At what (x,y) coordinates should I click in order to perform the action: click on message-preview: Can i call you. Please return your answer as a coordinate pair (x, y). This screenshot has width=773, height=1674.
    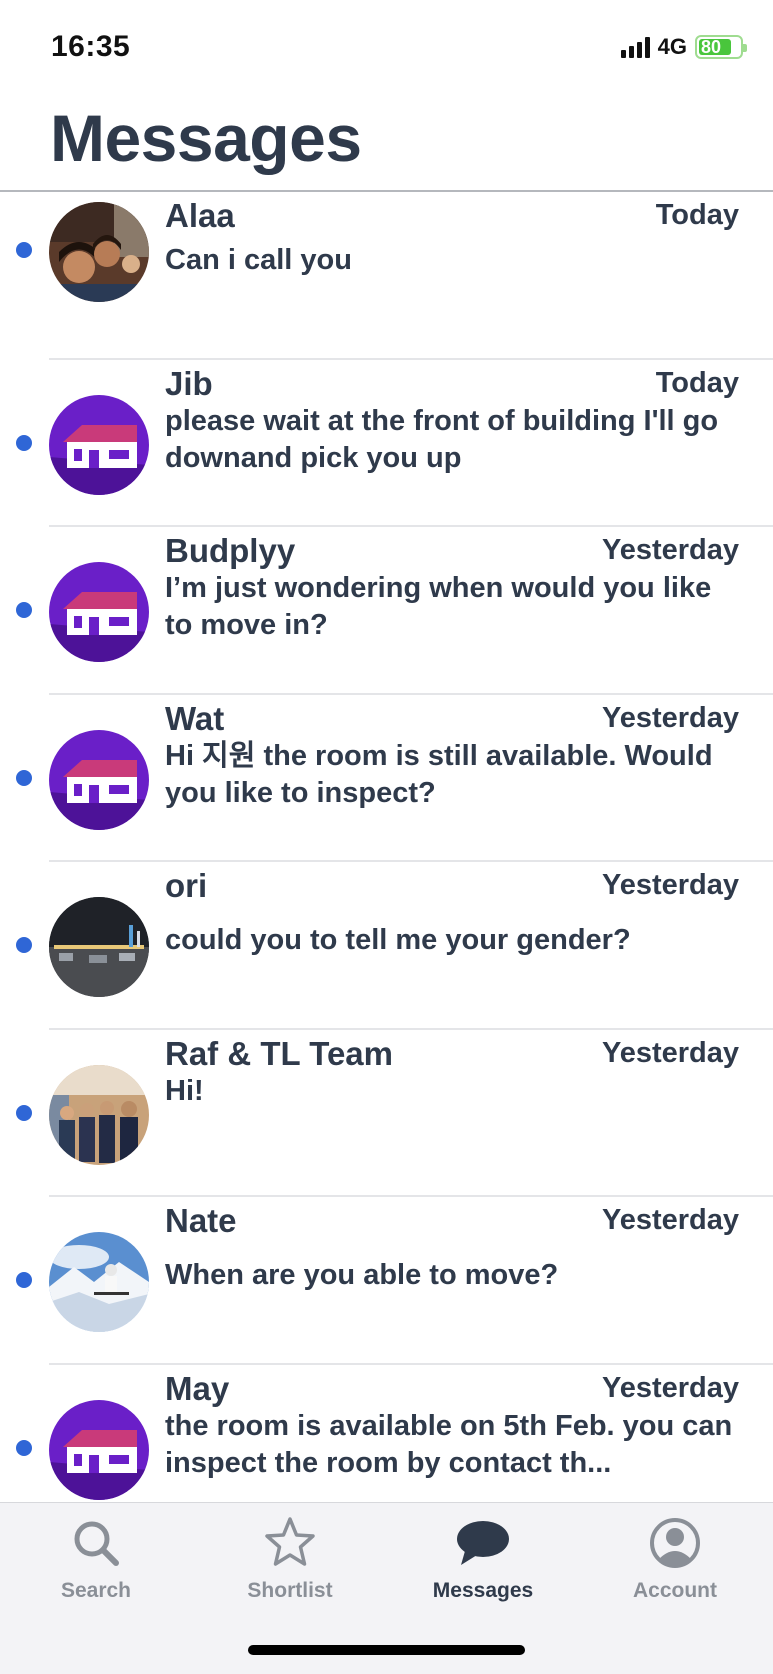
    Looking at the image, I should click on (258, 260).